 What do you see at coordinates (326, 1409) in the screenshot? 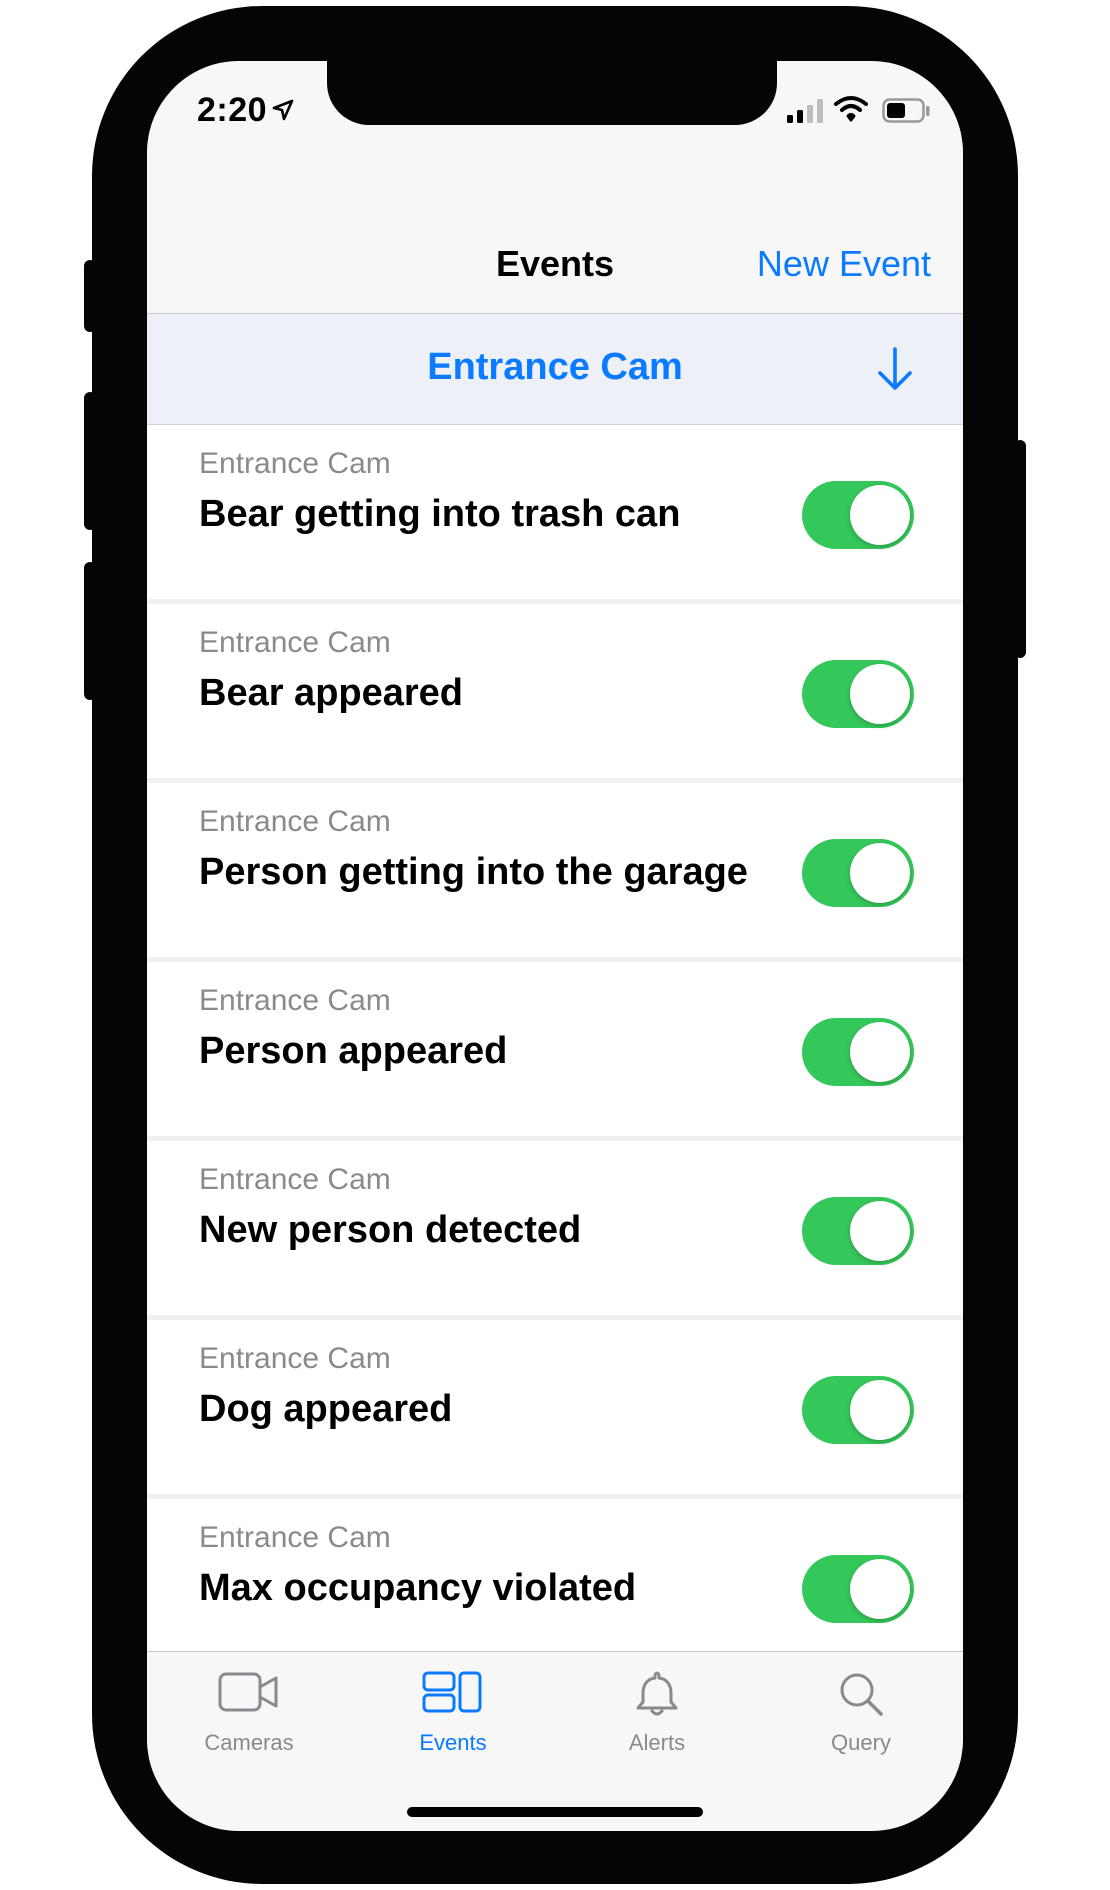
I see `event-name: Dog appeared` at bounding box center [326, 1409].